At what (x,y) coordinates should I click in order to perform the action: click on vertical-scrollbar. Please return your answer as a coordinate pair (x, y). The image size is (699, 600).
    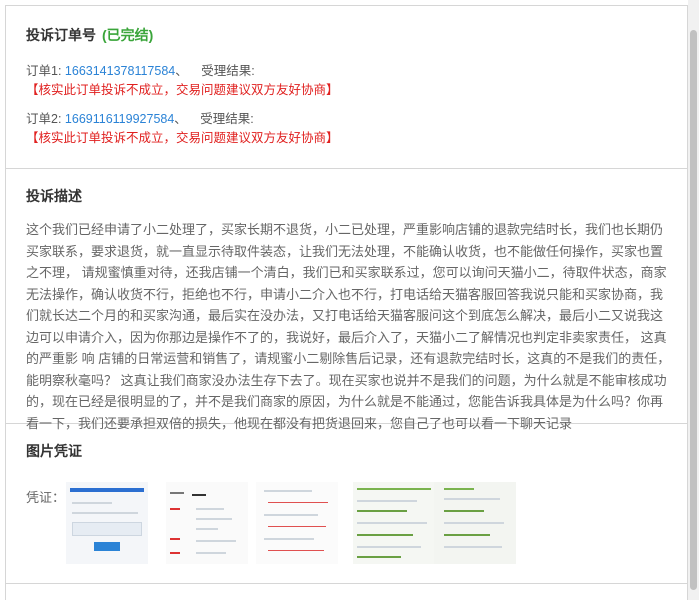
    Looking at the image, I should click on (693, 300).